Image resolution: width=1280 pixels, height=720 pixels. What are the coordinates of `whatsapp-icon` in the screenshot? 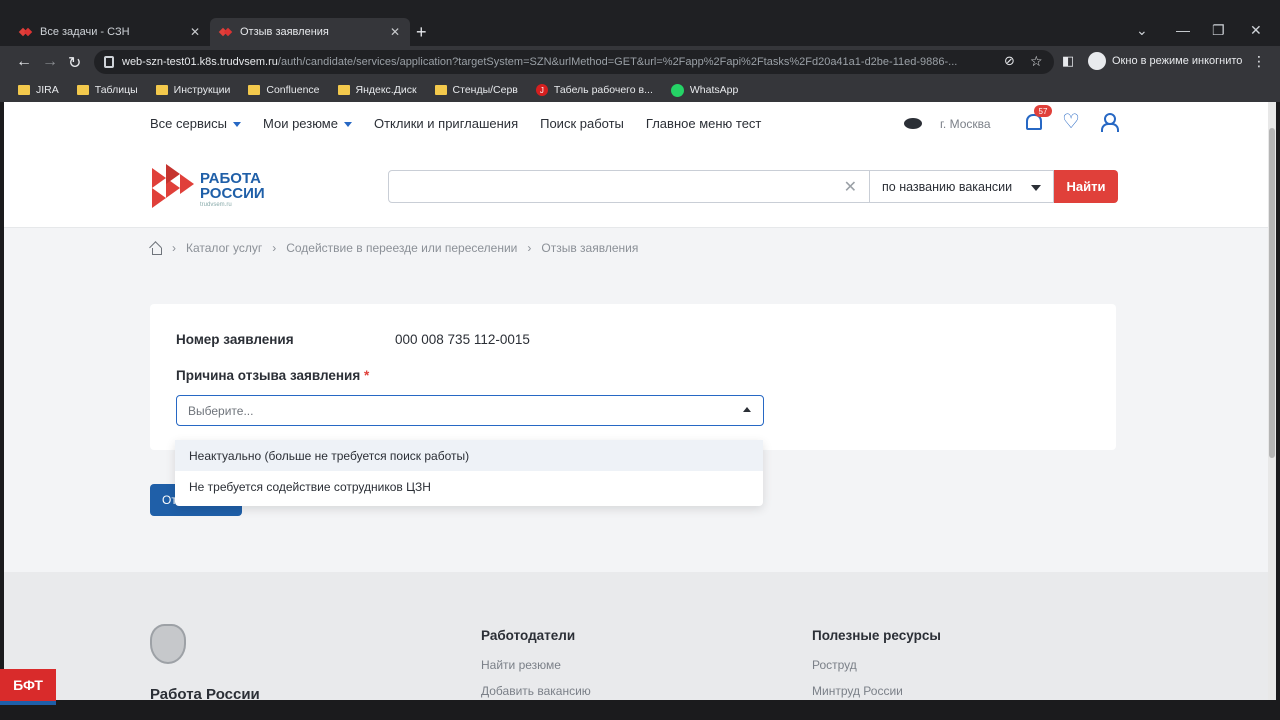 It's located at (677, 90).